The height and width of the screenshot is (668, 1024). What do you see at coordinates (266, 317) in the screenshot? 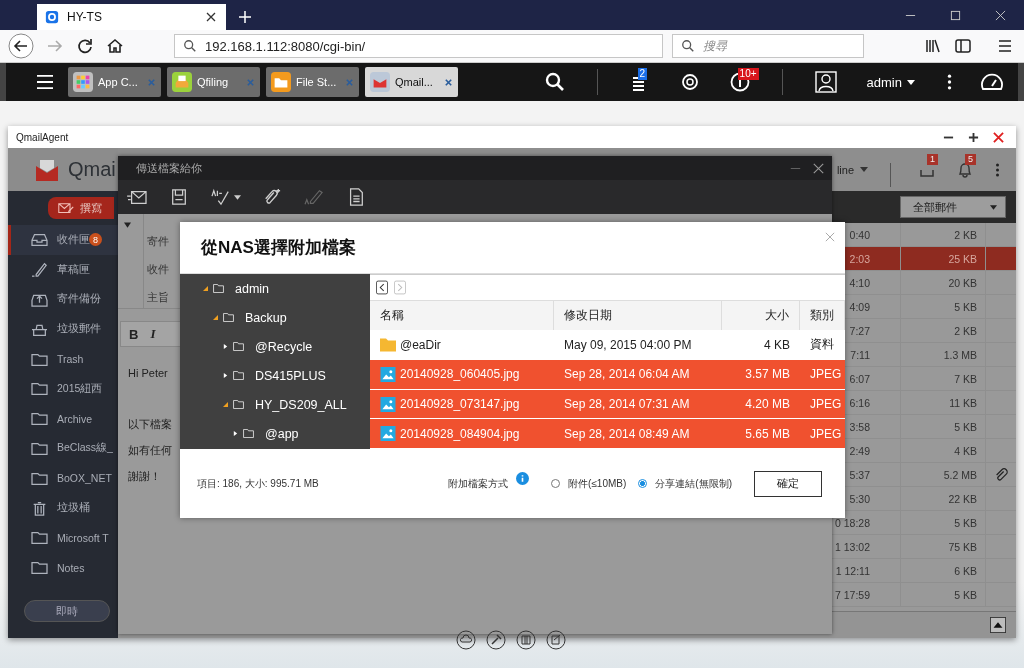
I see `tree-item: Backup` at bounding box center [266, 317].